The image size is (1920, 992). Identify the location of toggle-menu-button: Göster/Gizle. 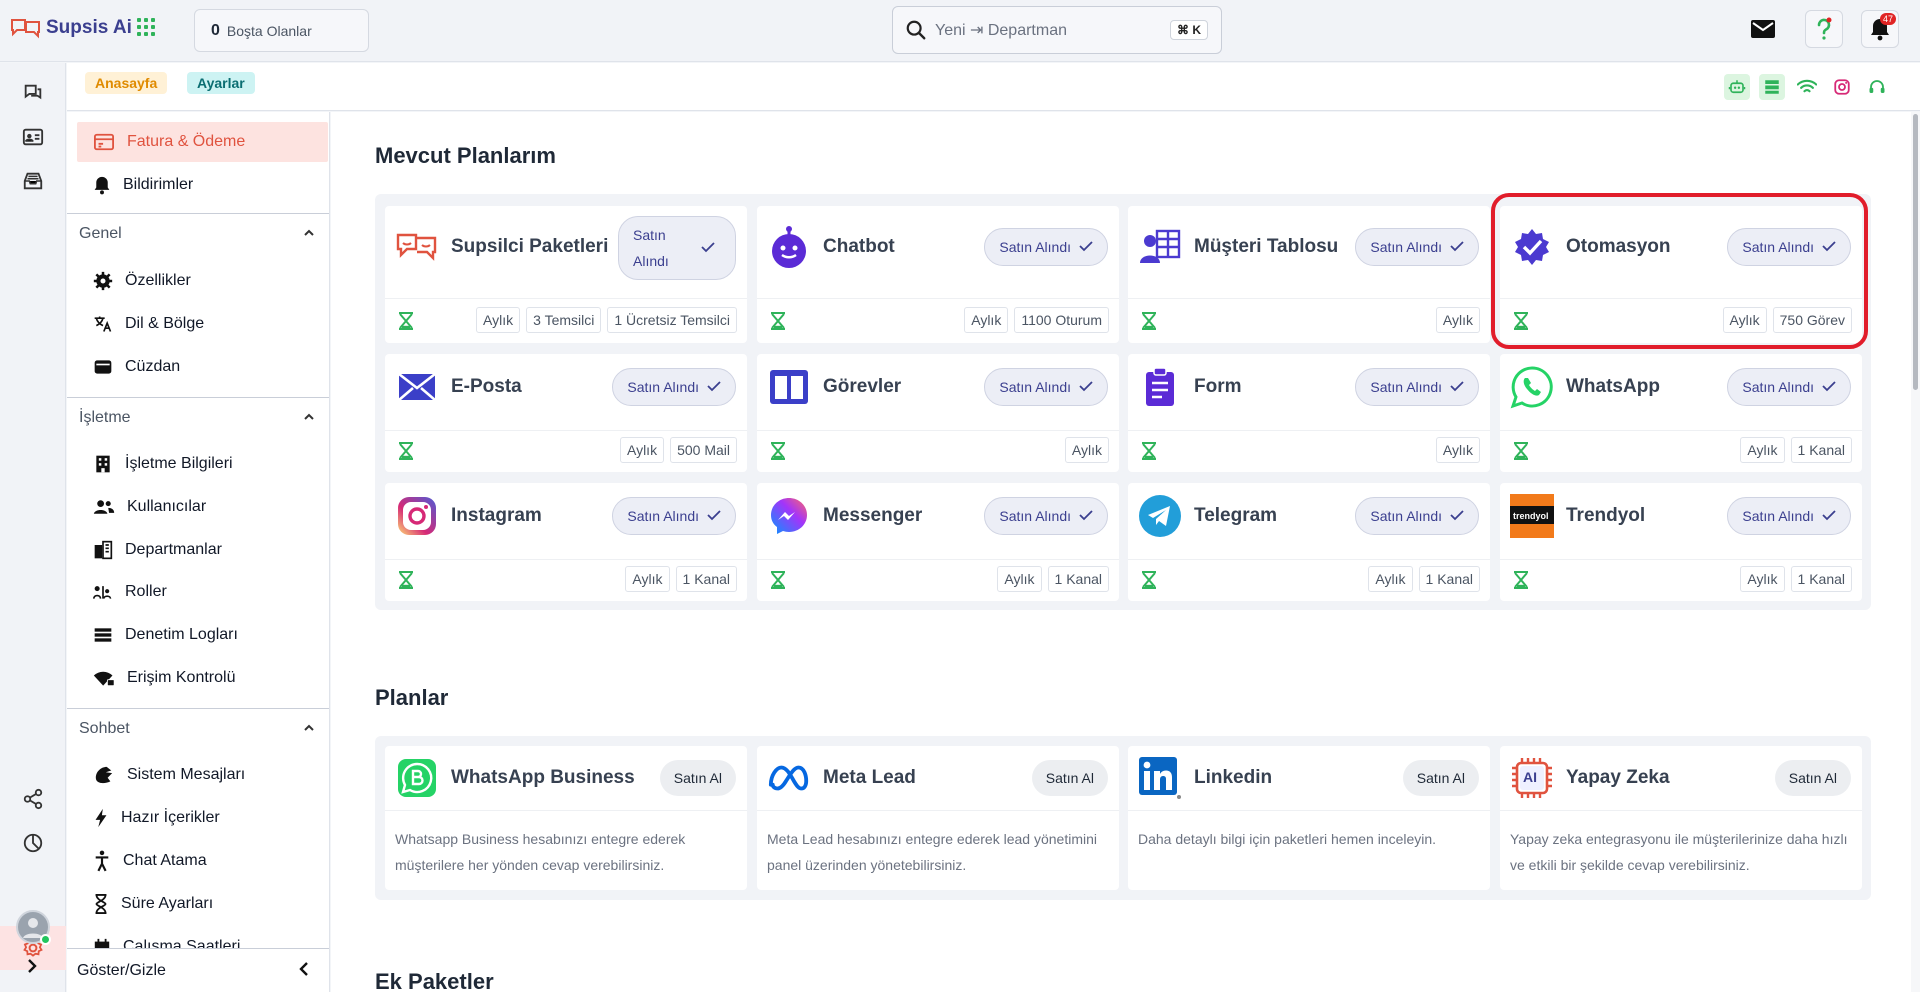
(198, 970).